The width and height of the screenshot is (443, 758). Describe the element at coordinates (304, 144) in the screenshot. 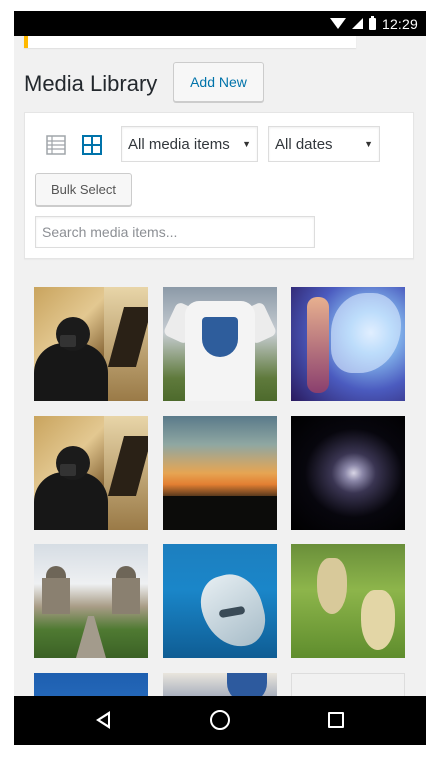

I see `date-select-value: All dates` at that location.